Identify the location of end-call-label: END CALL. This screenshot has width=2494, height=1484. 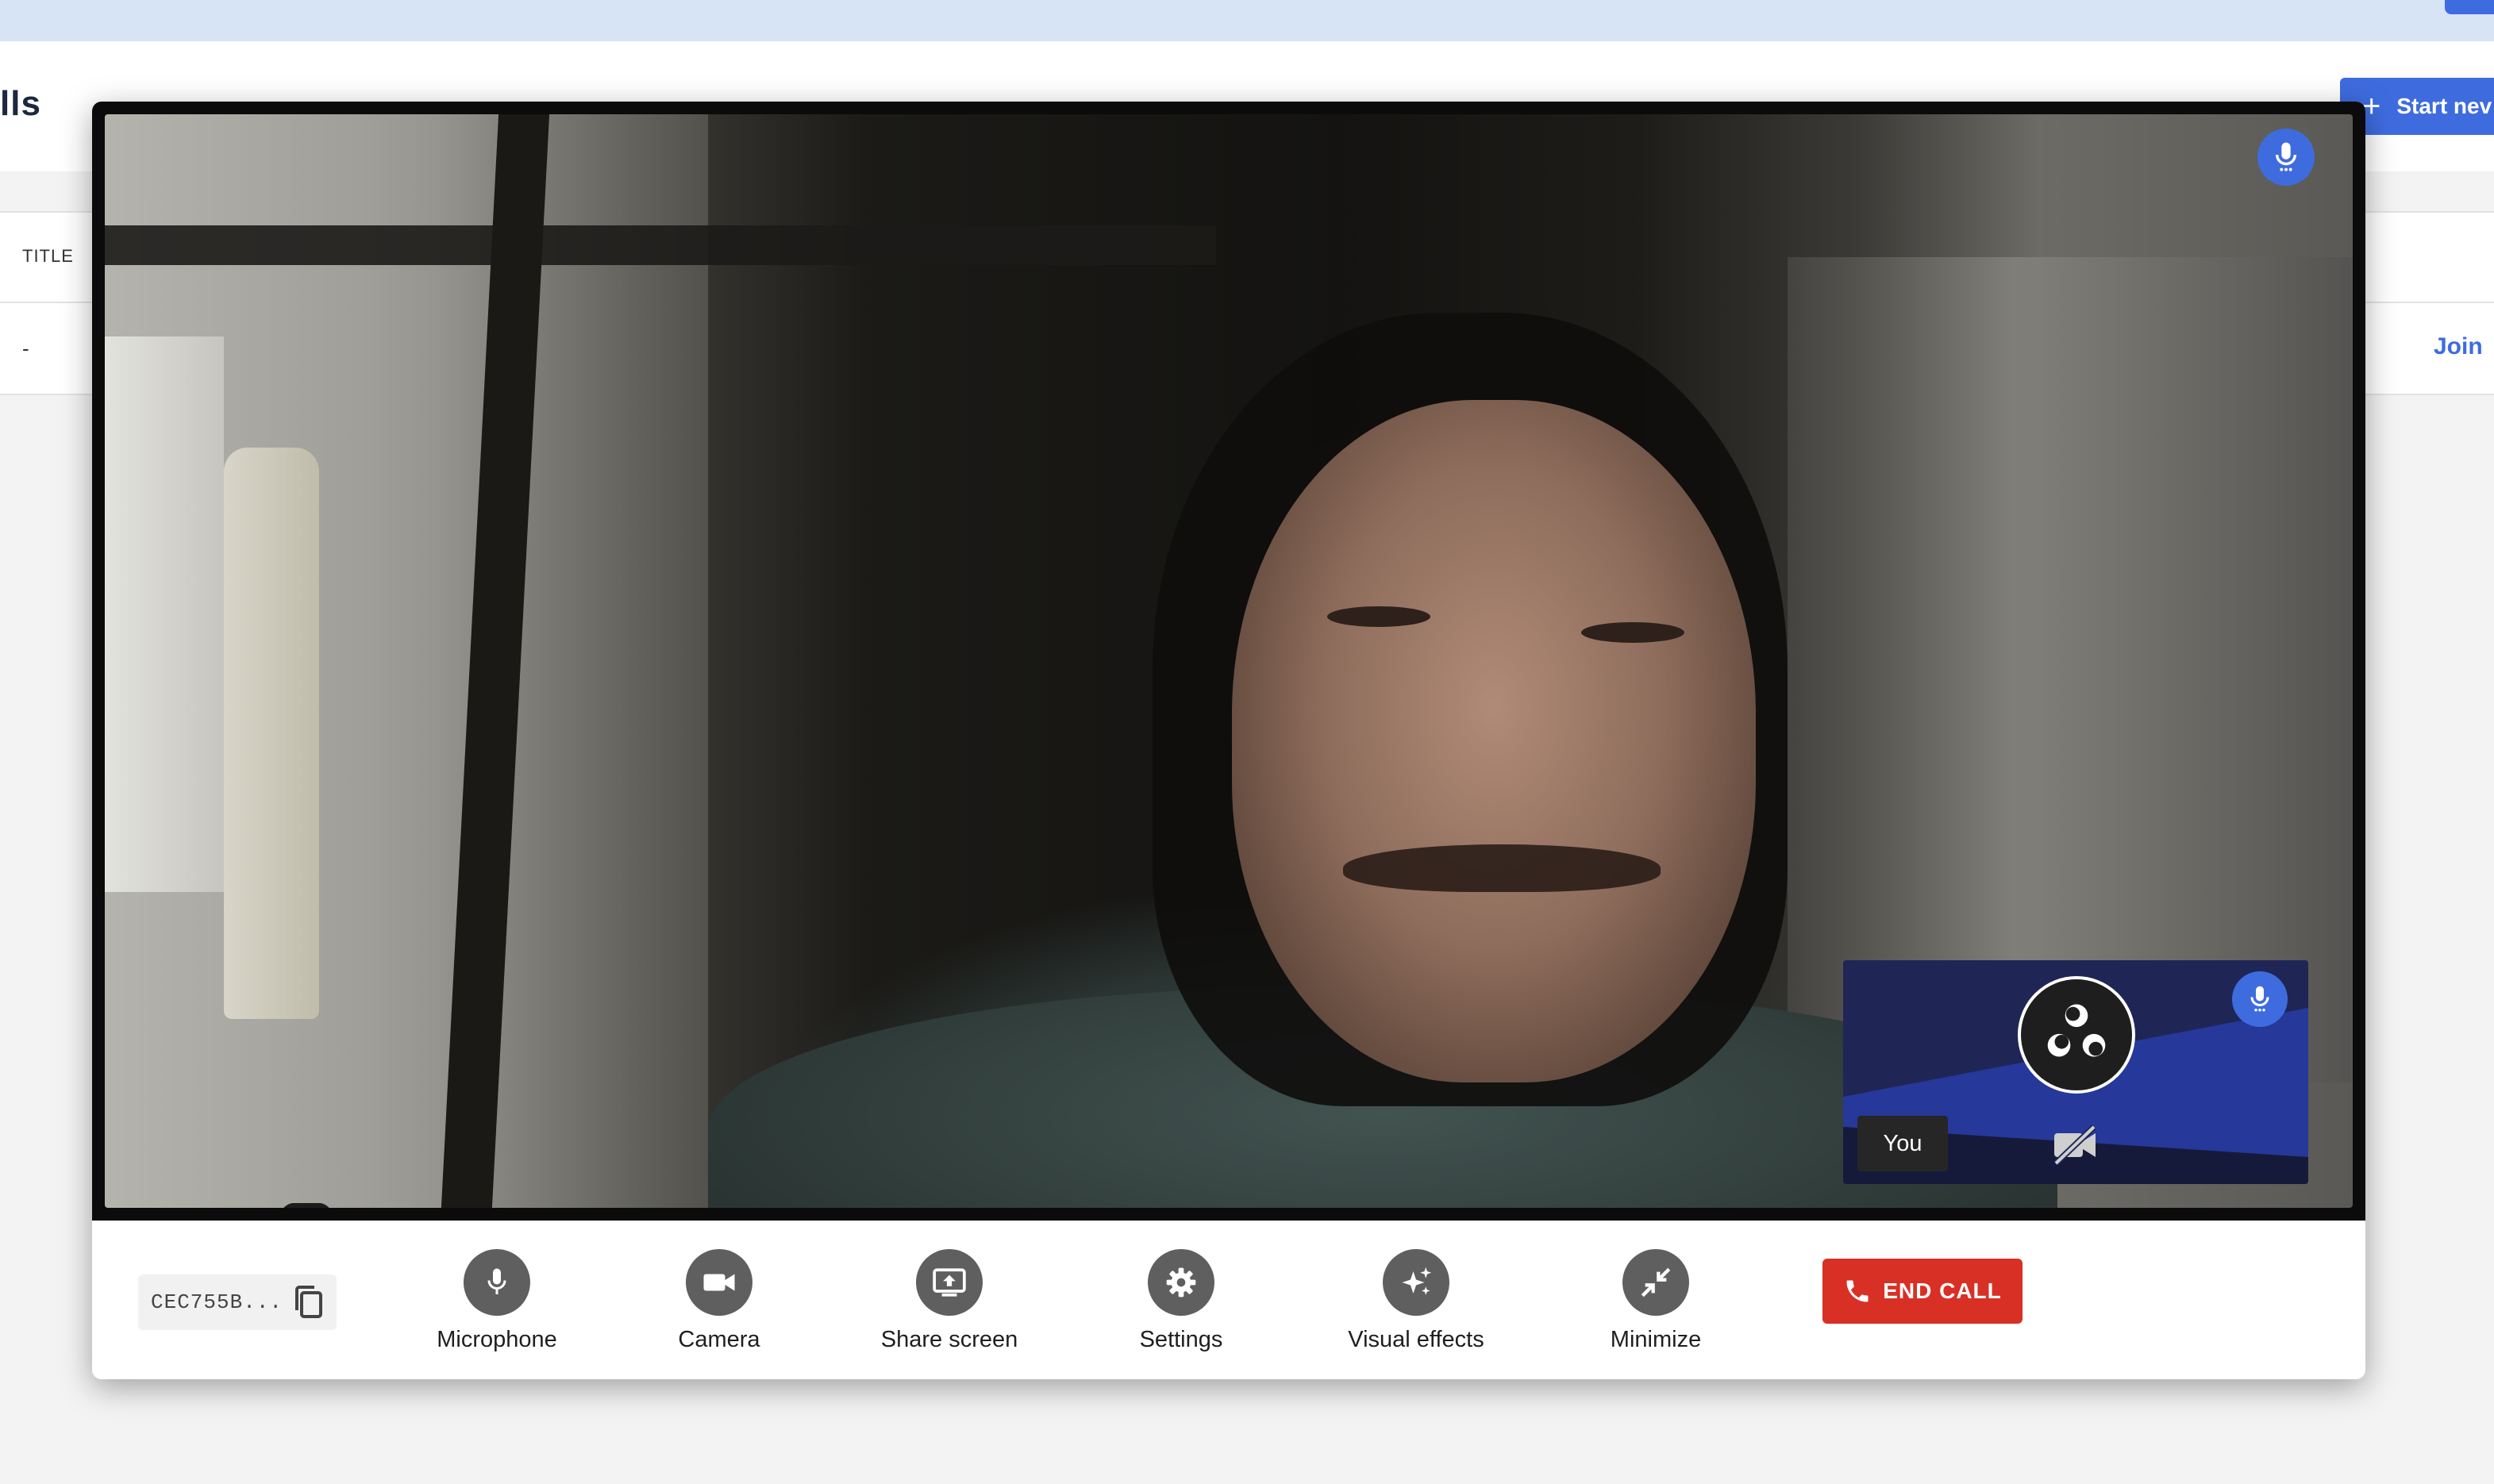
(1942, 1290).